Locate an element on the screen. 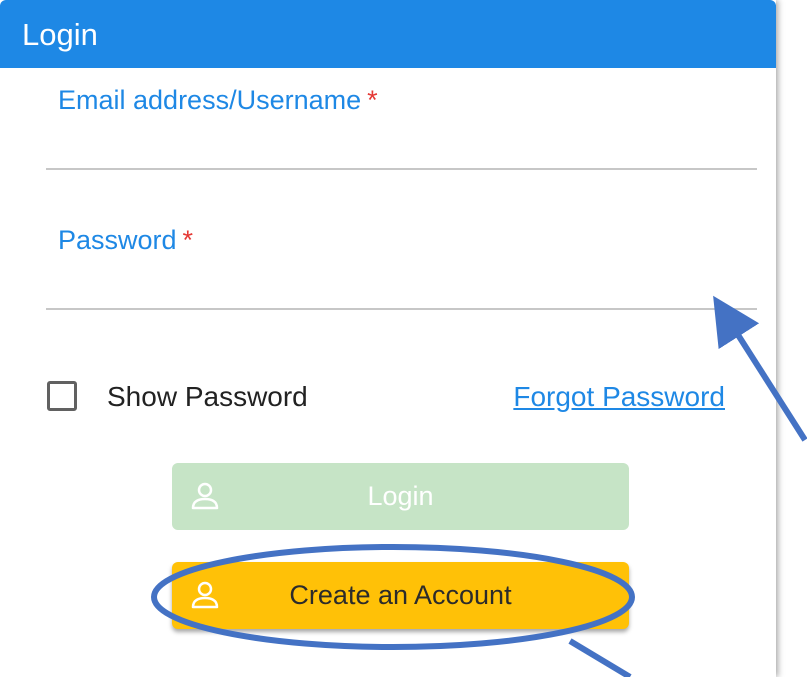 The width and height of the screenshot is (807, 677). email-field-label: Email address/Username * is located at coordinates (218, 100).